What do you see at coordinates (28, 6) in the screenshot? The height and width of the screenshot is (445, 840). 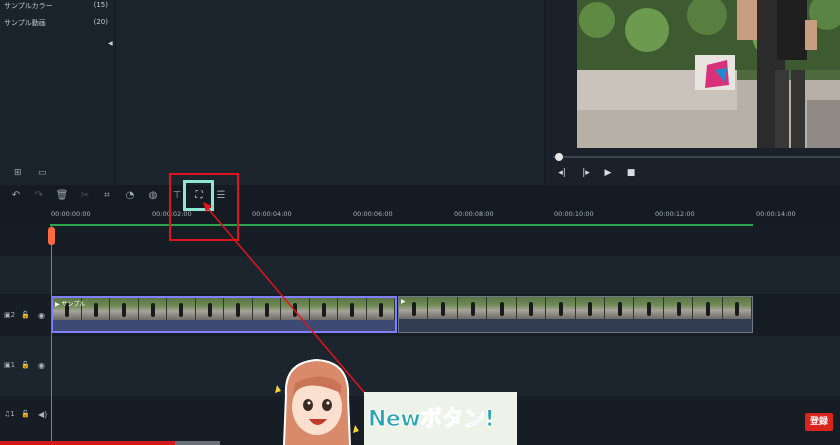 I see `media-item-label: サンプルカラー` at bounding box center [28, 6].